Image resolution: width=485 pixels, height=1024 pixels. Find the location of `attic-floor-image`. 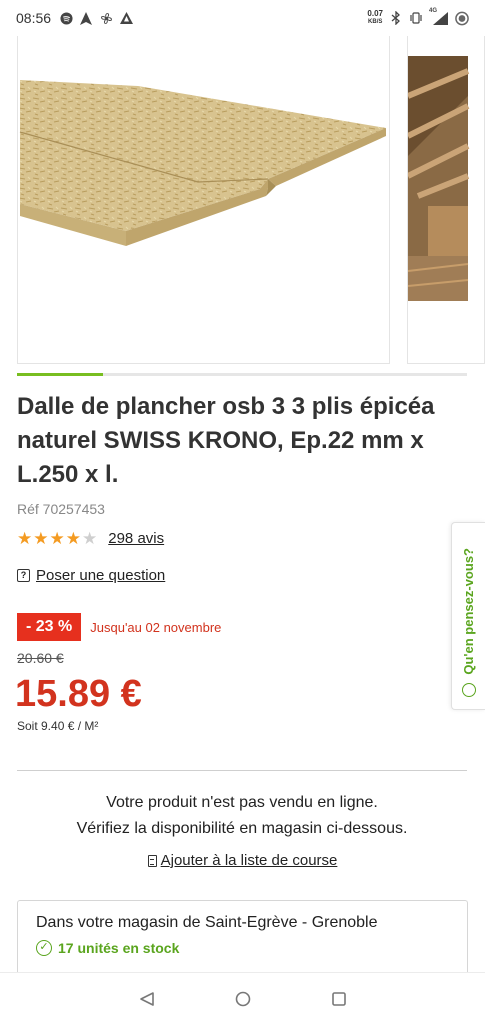

attic-floor-image is located at coordinates (439, 178).